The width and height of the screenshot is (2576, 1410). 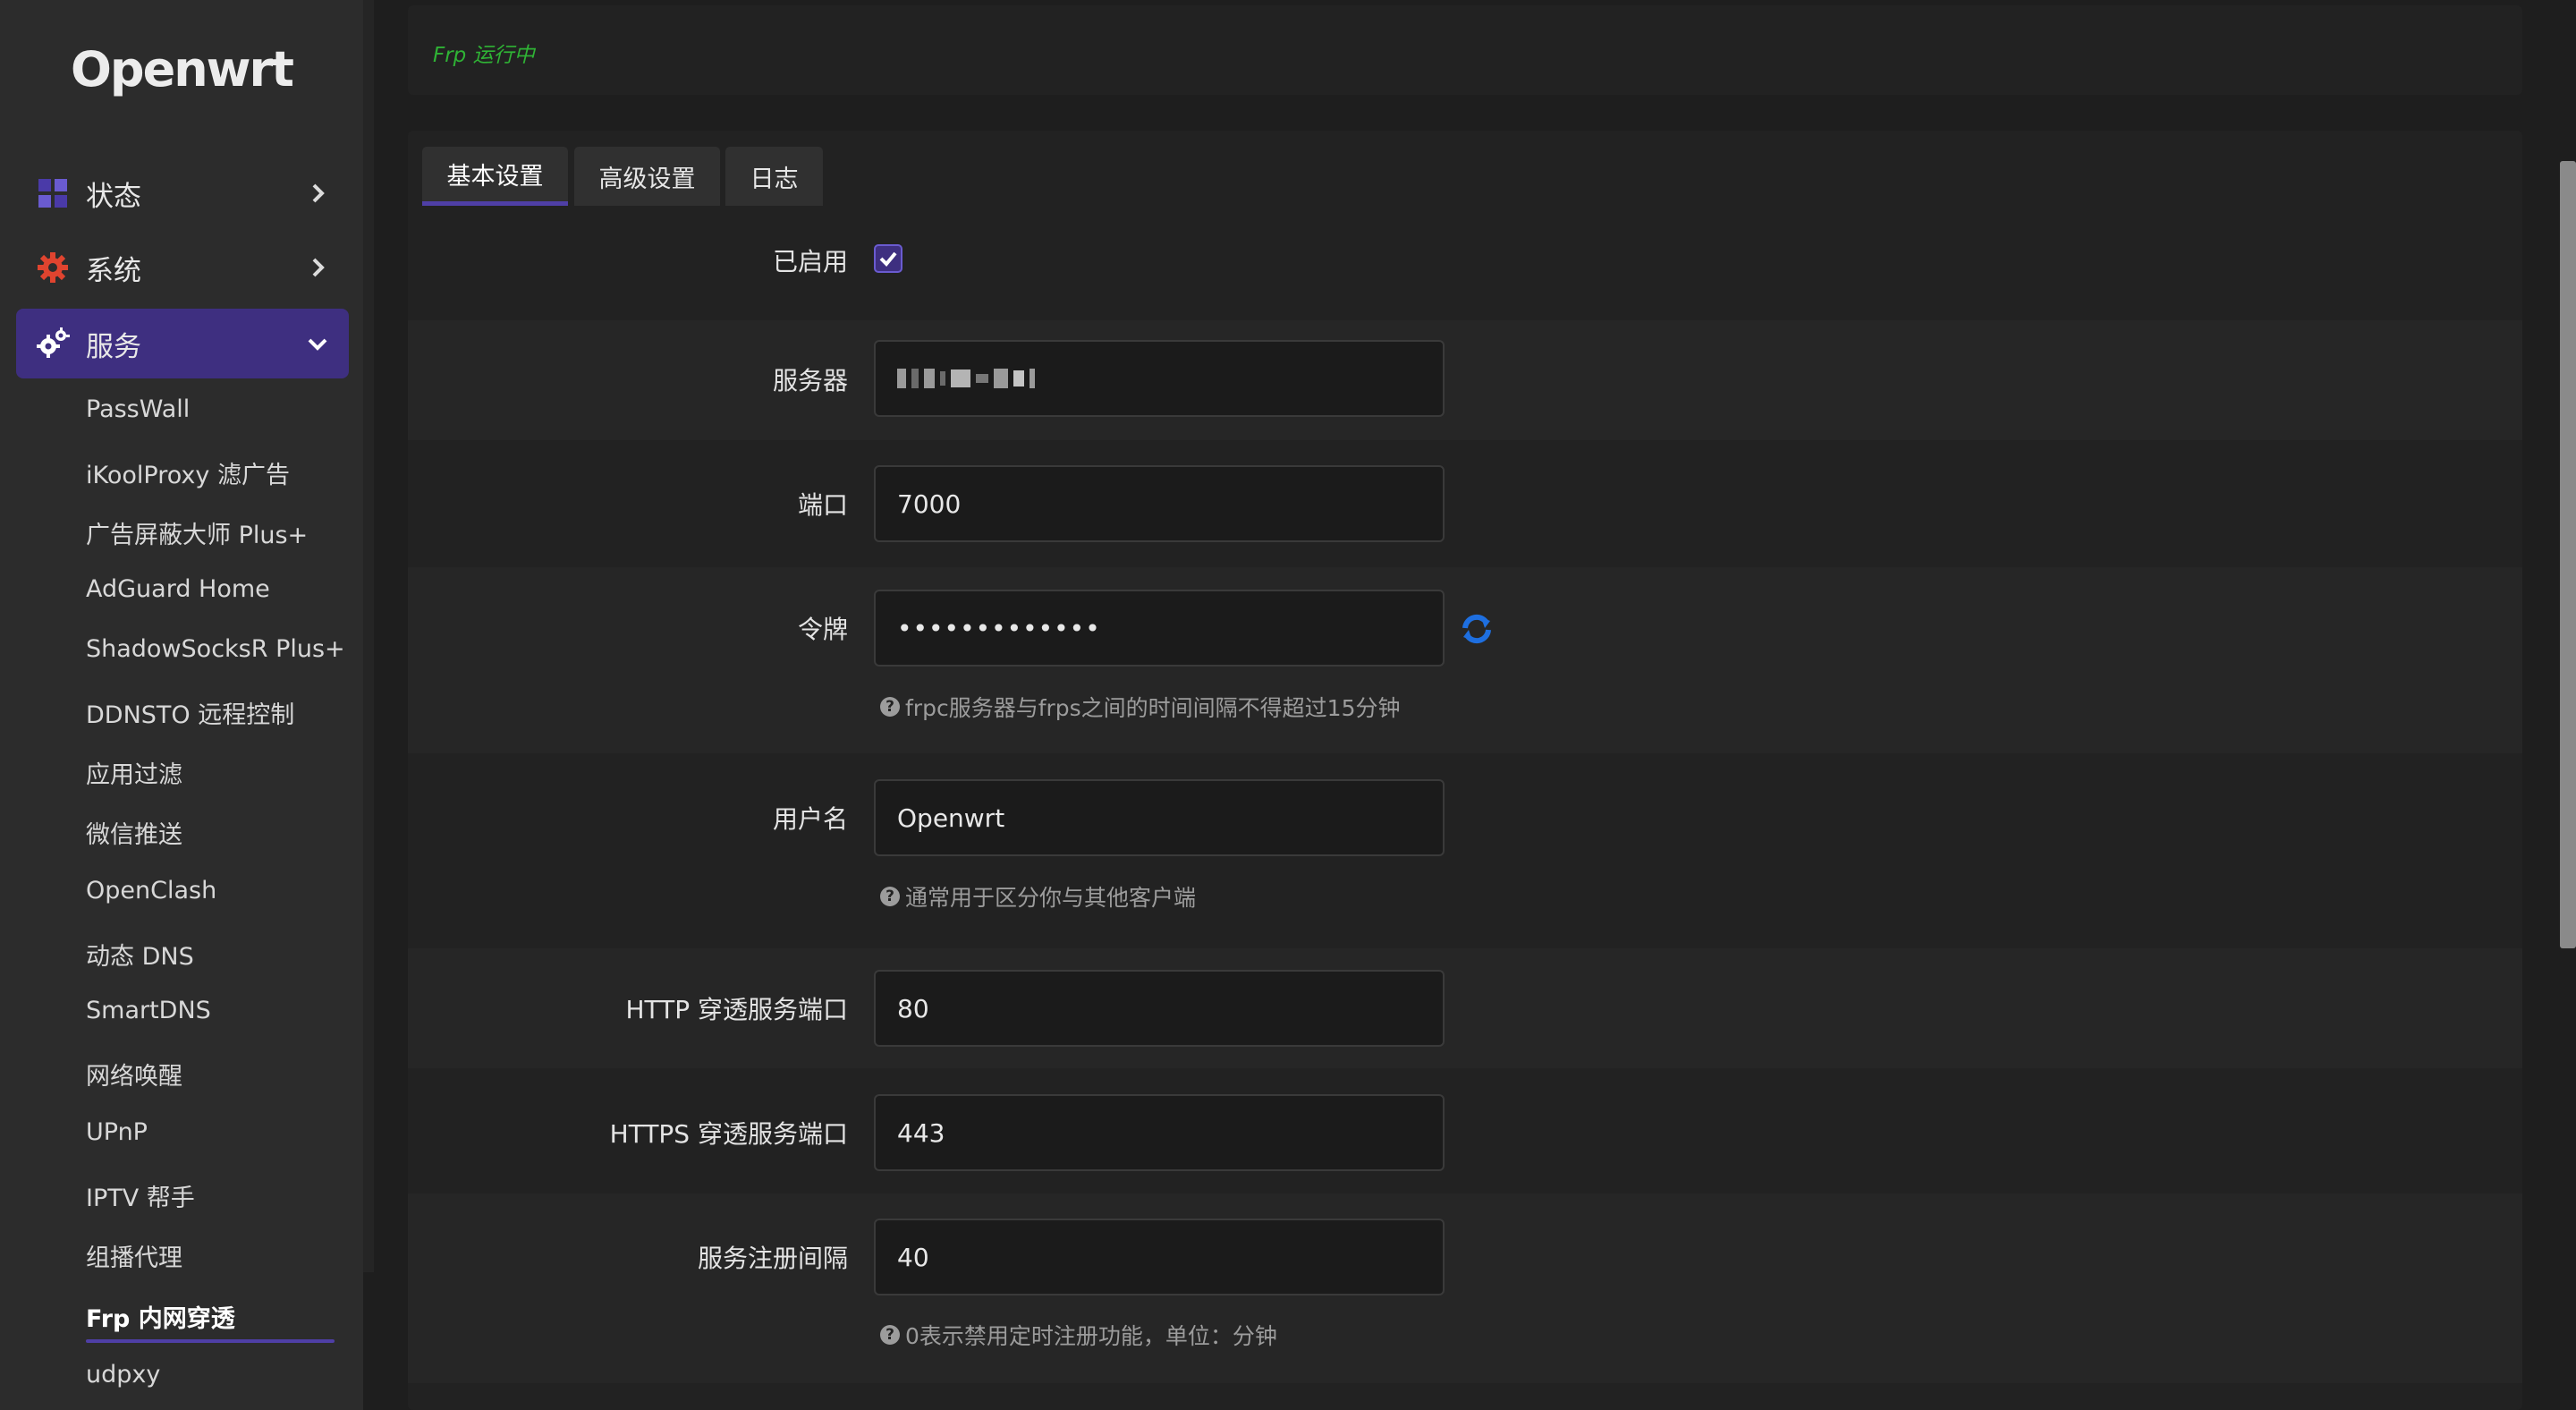 I want to click on sidebar-item-passwall: PassWall, so click(x=138, y=409).